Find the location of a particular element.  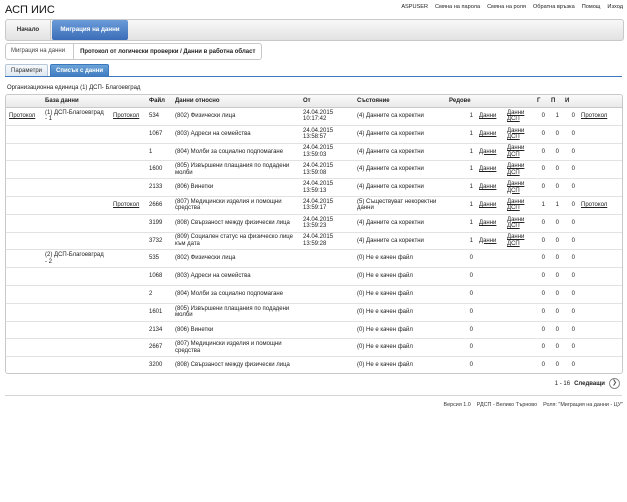

file-id-cell-cell: 534 is located at coordinates (159, 116).